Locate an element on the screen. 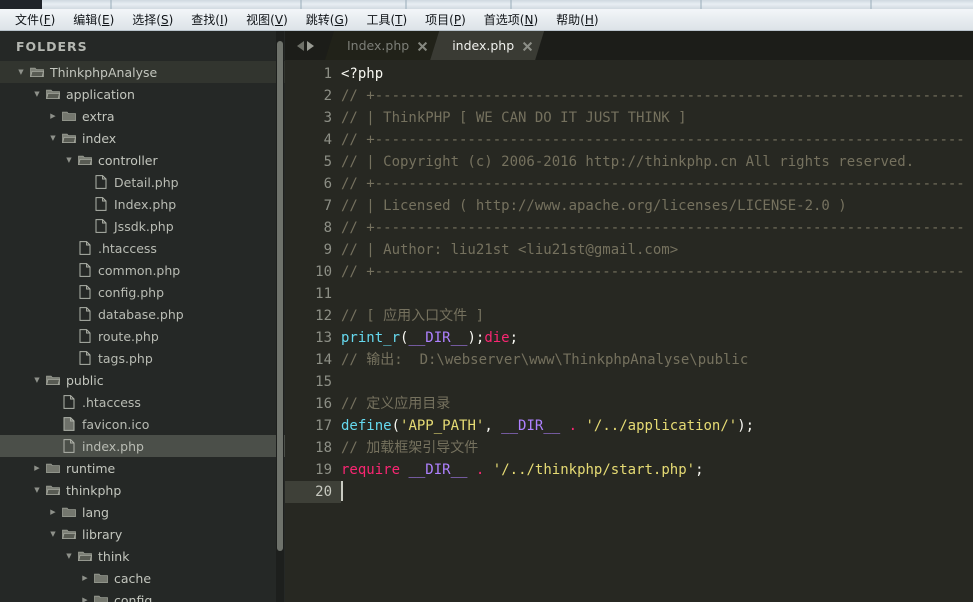  tree-item-controller: ▼ controller is located at coordinates (142, 160).